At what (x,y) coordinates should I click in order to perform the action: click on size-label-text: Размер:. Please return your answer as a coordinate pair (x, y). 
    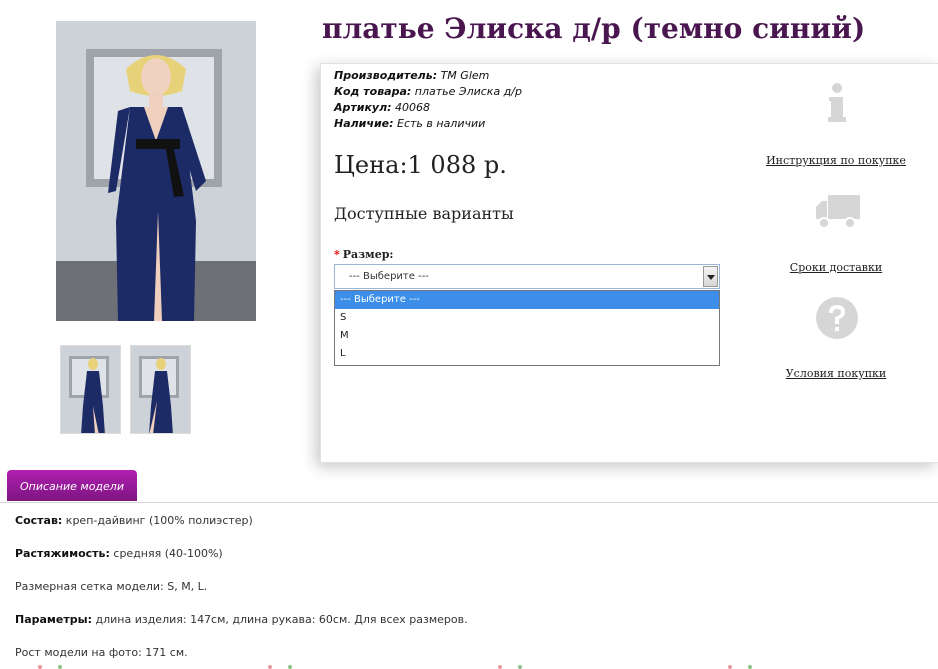
    Looking at the image, I should click on (368, 254).